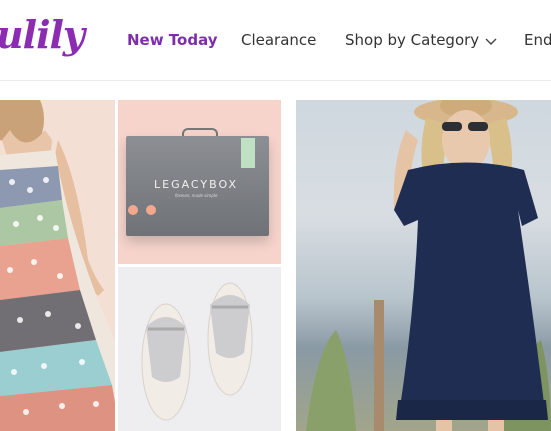 This screenshot has width=551, height=431. What do you see at coordinates (42, 34) in the screenshot?
I see `brand-logo: ulily` at bounding box center [42, 34].